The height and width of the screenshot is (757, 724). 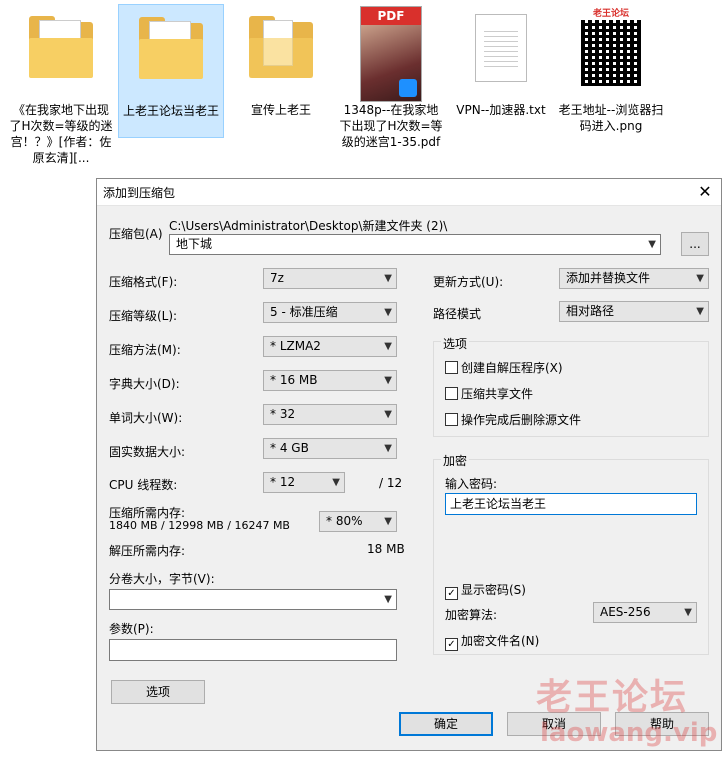 I want to click on encryption-group-title: 加密, so click(x=455, y=460).